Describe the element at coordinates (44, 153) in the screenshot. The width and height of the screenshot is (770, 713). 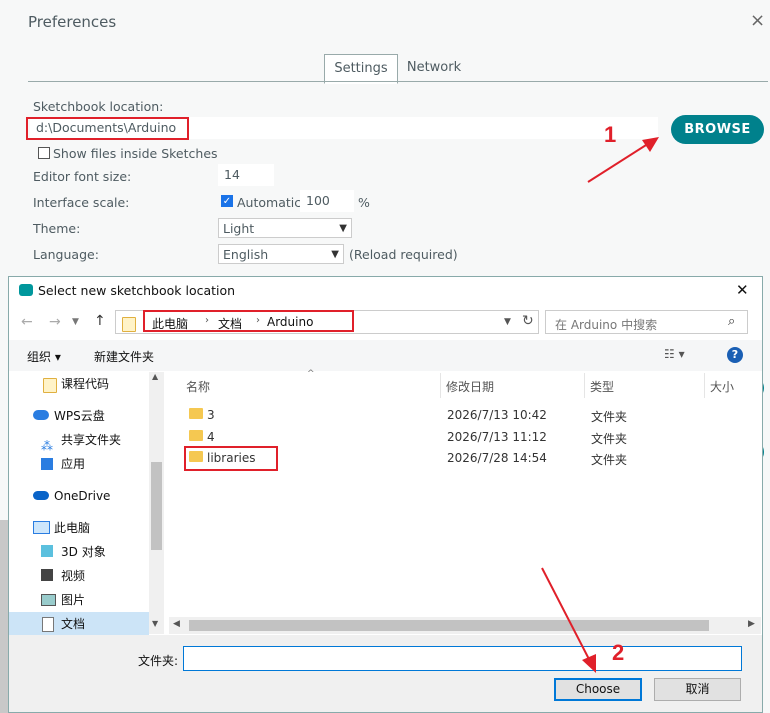
I see `show-files-checkbox` at that location.